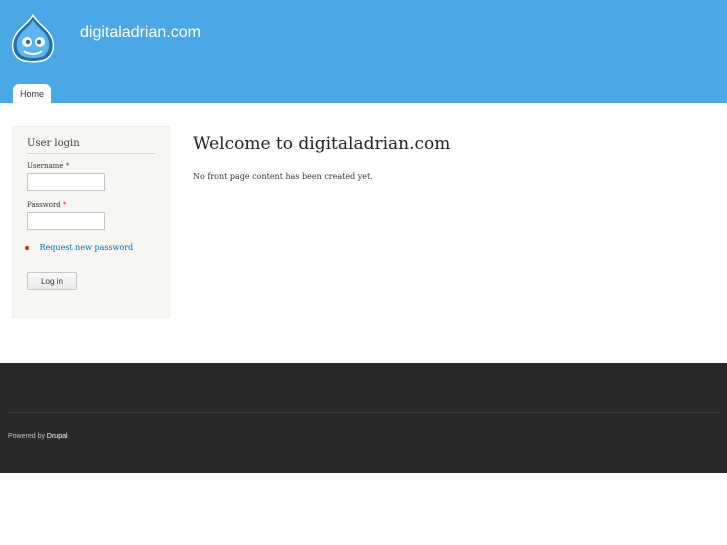 The image size is (727, 545). I want to click on password-input, so click(66, 221).